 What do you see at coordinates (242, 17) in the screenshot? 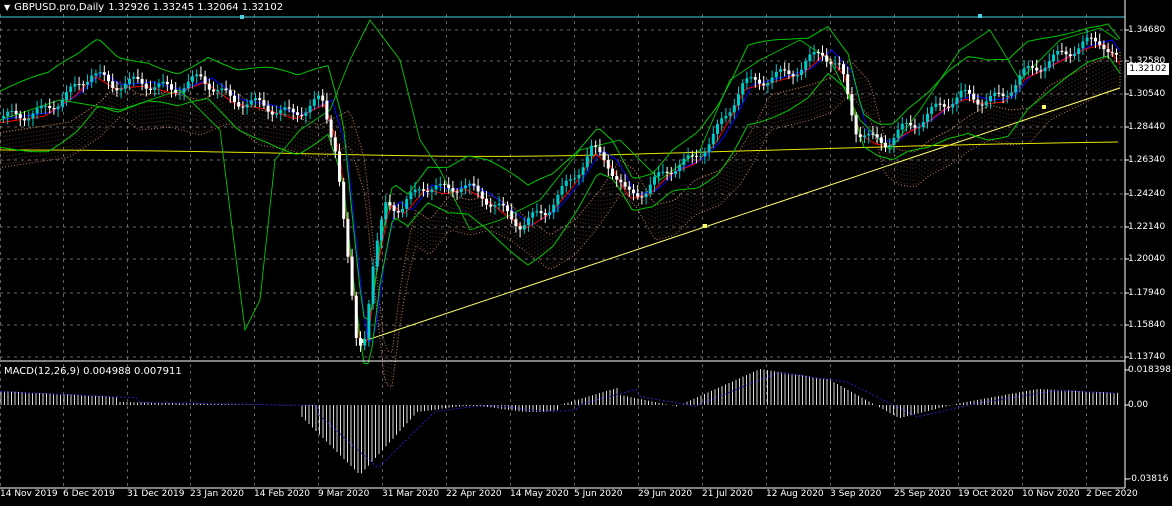
I see `resistance-handle` at bounding box center [242, 17].